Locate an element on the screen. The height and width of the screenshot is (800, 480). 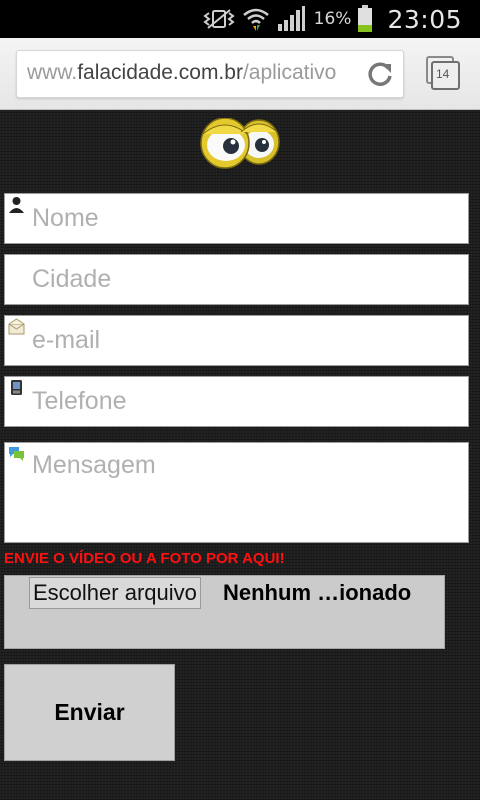
upload-notice: ENVIE O VÍDEO OU A FOTO POR AQUI! is located at coordinates (144, 558).